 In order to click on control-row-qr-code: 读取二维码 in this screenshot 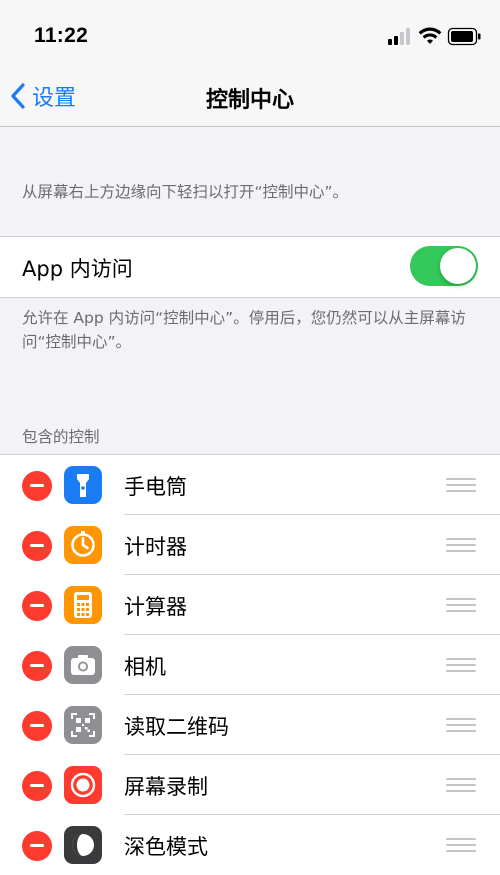, I will do `click(250, 725)`.